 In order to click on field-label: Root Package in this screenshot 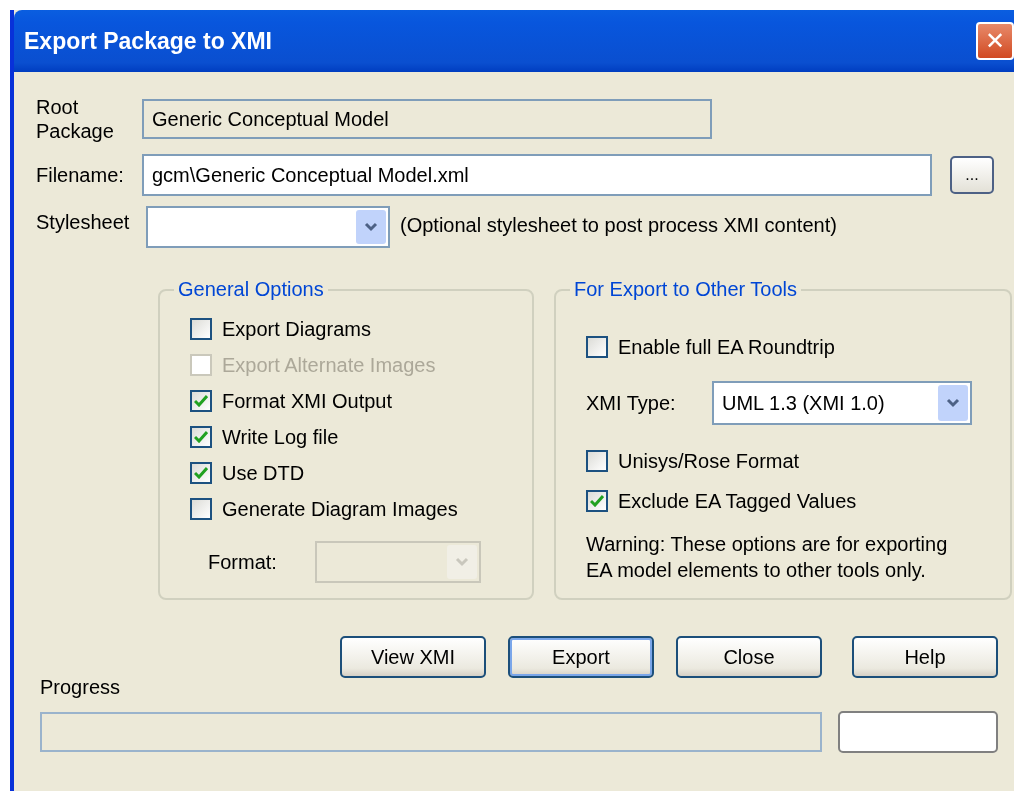, I will do `click(75, 119)`.